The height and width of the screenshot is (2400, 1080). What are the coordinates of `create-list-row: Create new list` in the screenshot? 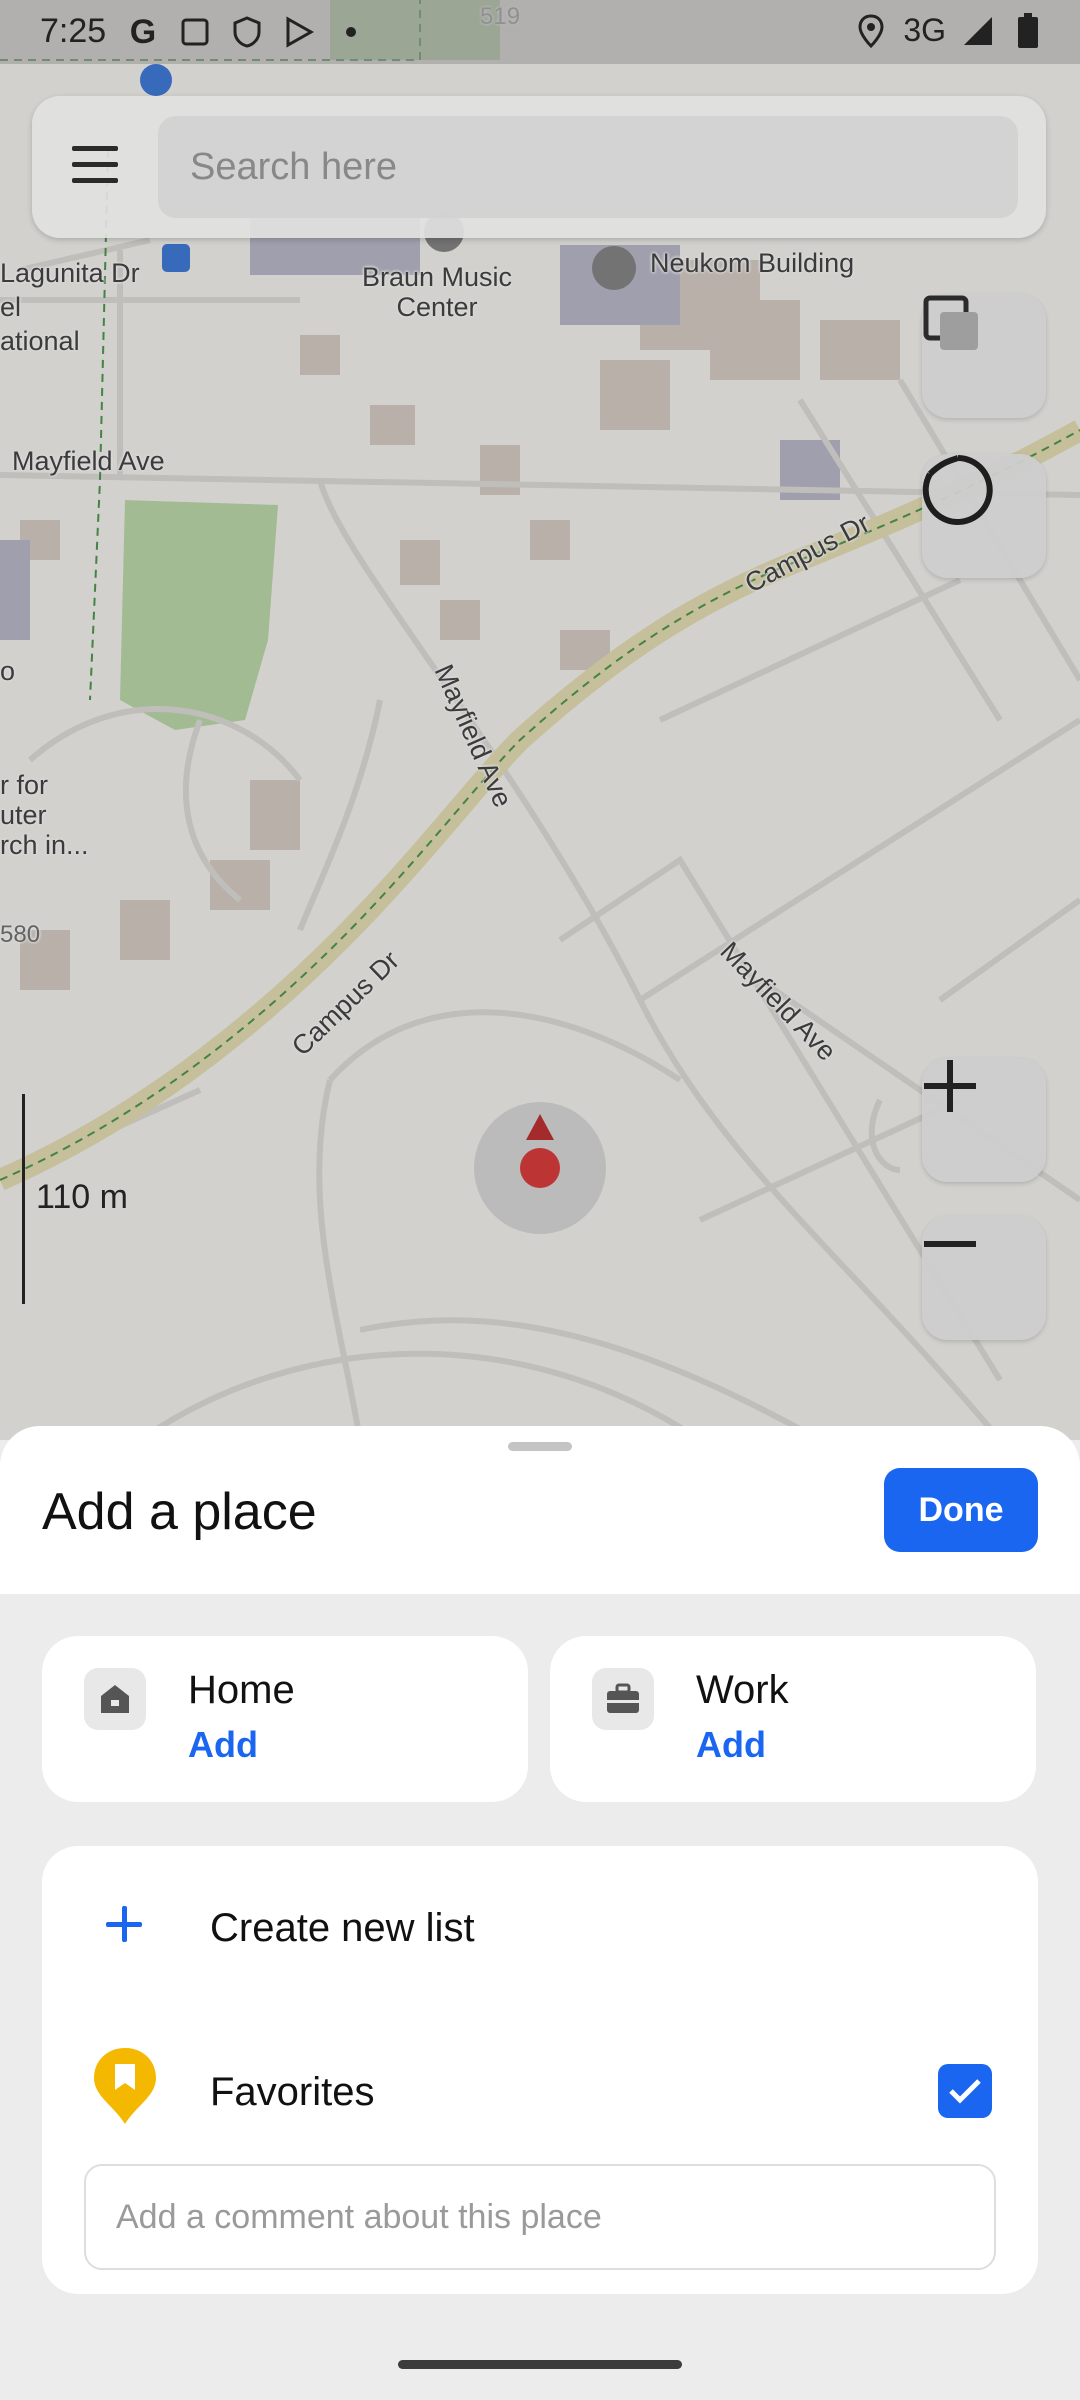 It's located at (540, 1926).